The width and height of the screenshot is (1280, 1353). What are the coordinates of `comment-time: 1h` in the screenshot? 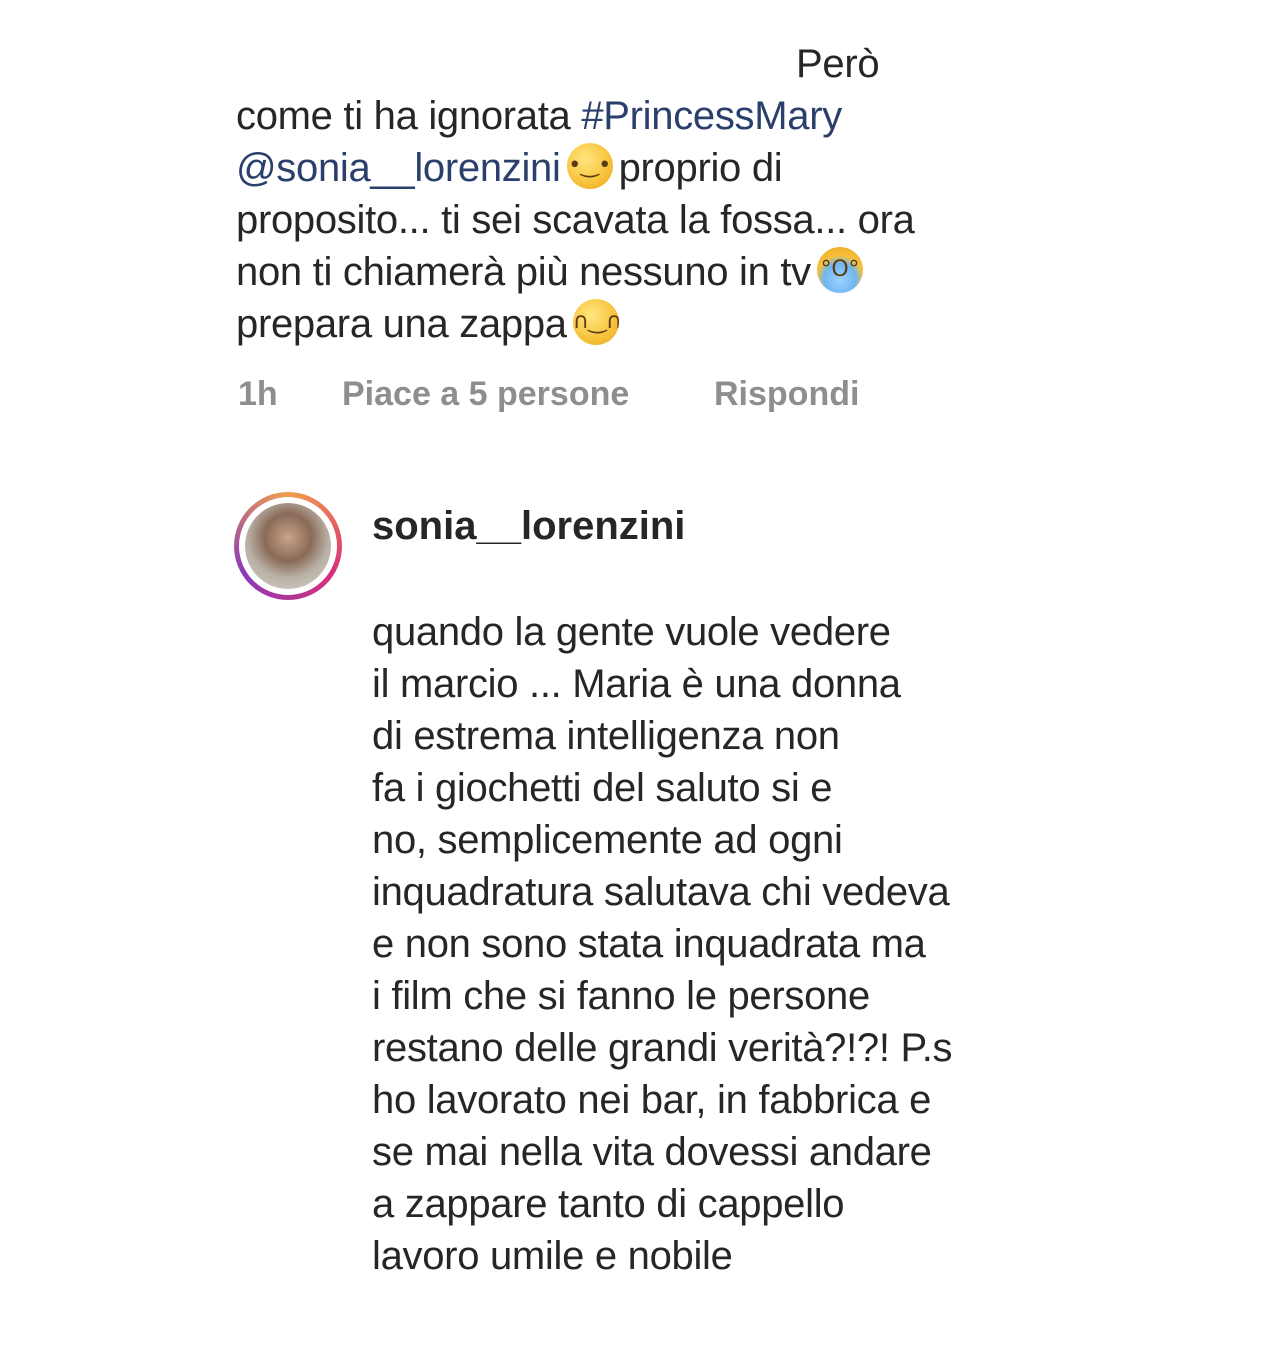 It's located at (258, 394).